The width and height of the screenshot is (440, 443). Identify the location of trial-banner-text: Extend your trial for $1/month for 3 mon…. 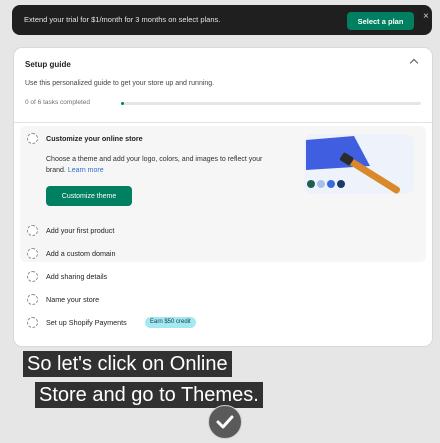
(122, 19).